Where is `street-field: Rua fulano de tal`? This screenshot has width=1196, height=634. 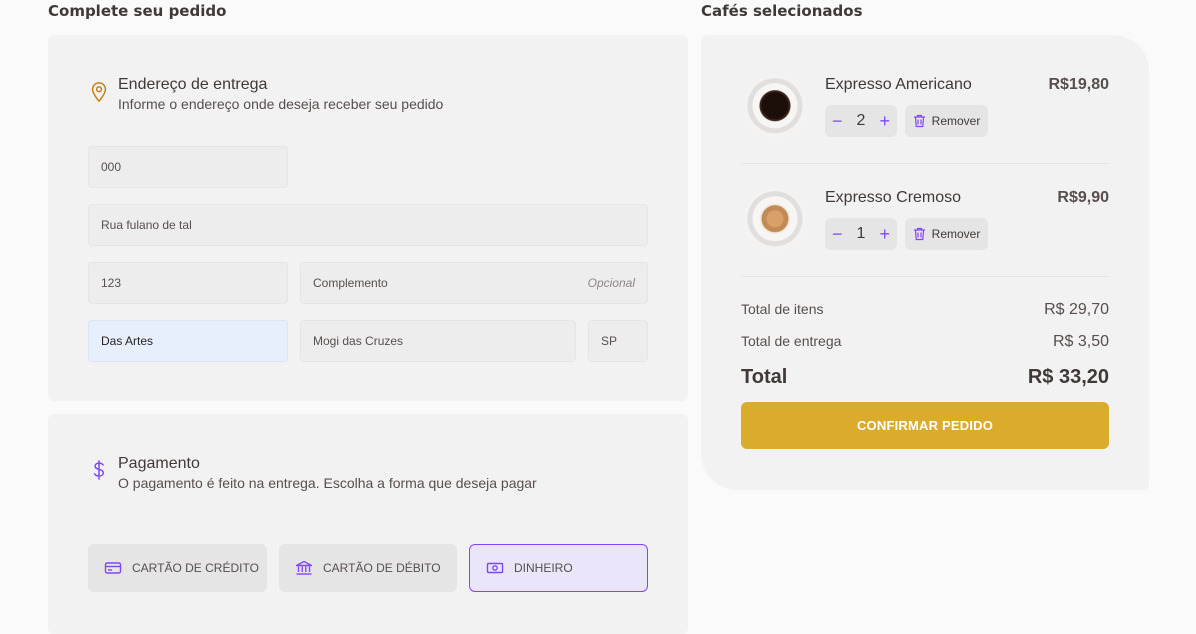 street-field: Rua fulano de tal is located at coordinates (368, 225).